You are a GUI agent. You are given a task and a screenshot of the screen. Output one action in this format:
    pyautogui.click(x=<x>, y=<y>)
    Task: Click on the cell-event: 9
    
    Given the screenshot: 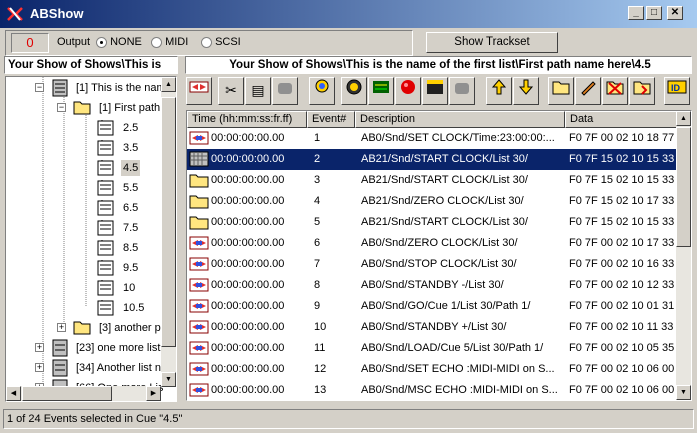 What is the action you would take?
    pyautogui.click(x=317, y=306)
    